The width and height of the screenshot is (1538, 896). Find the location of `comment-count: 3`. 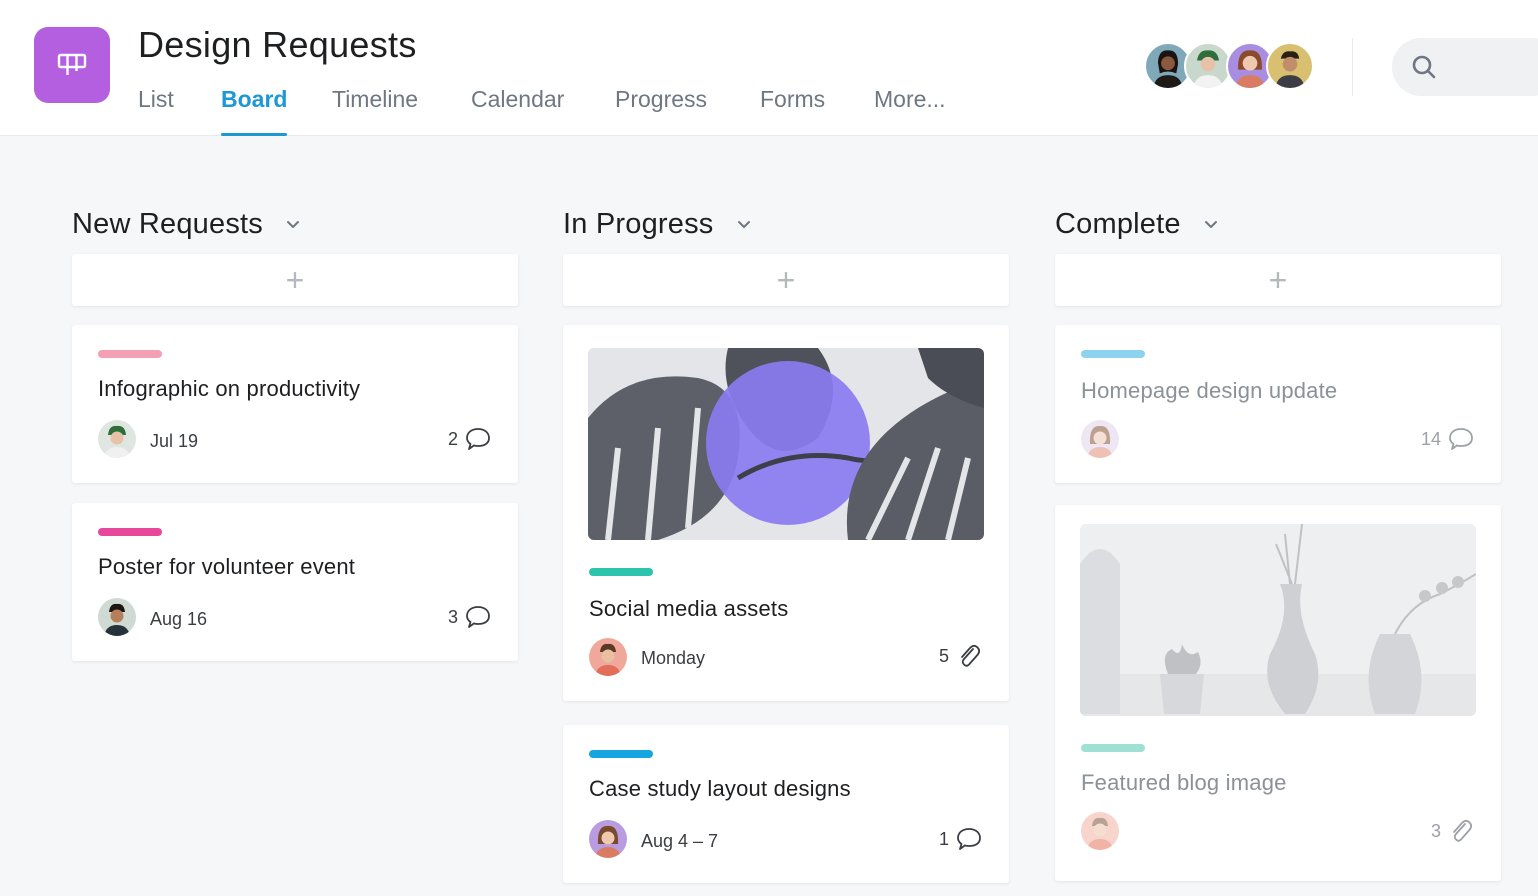

comment-count: 3 is located at coordinates (470, 617).